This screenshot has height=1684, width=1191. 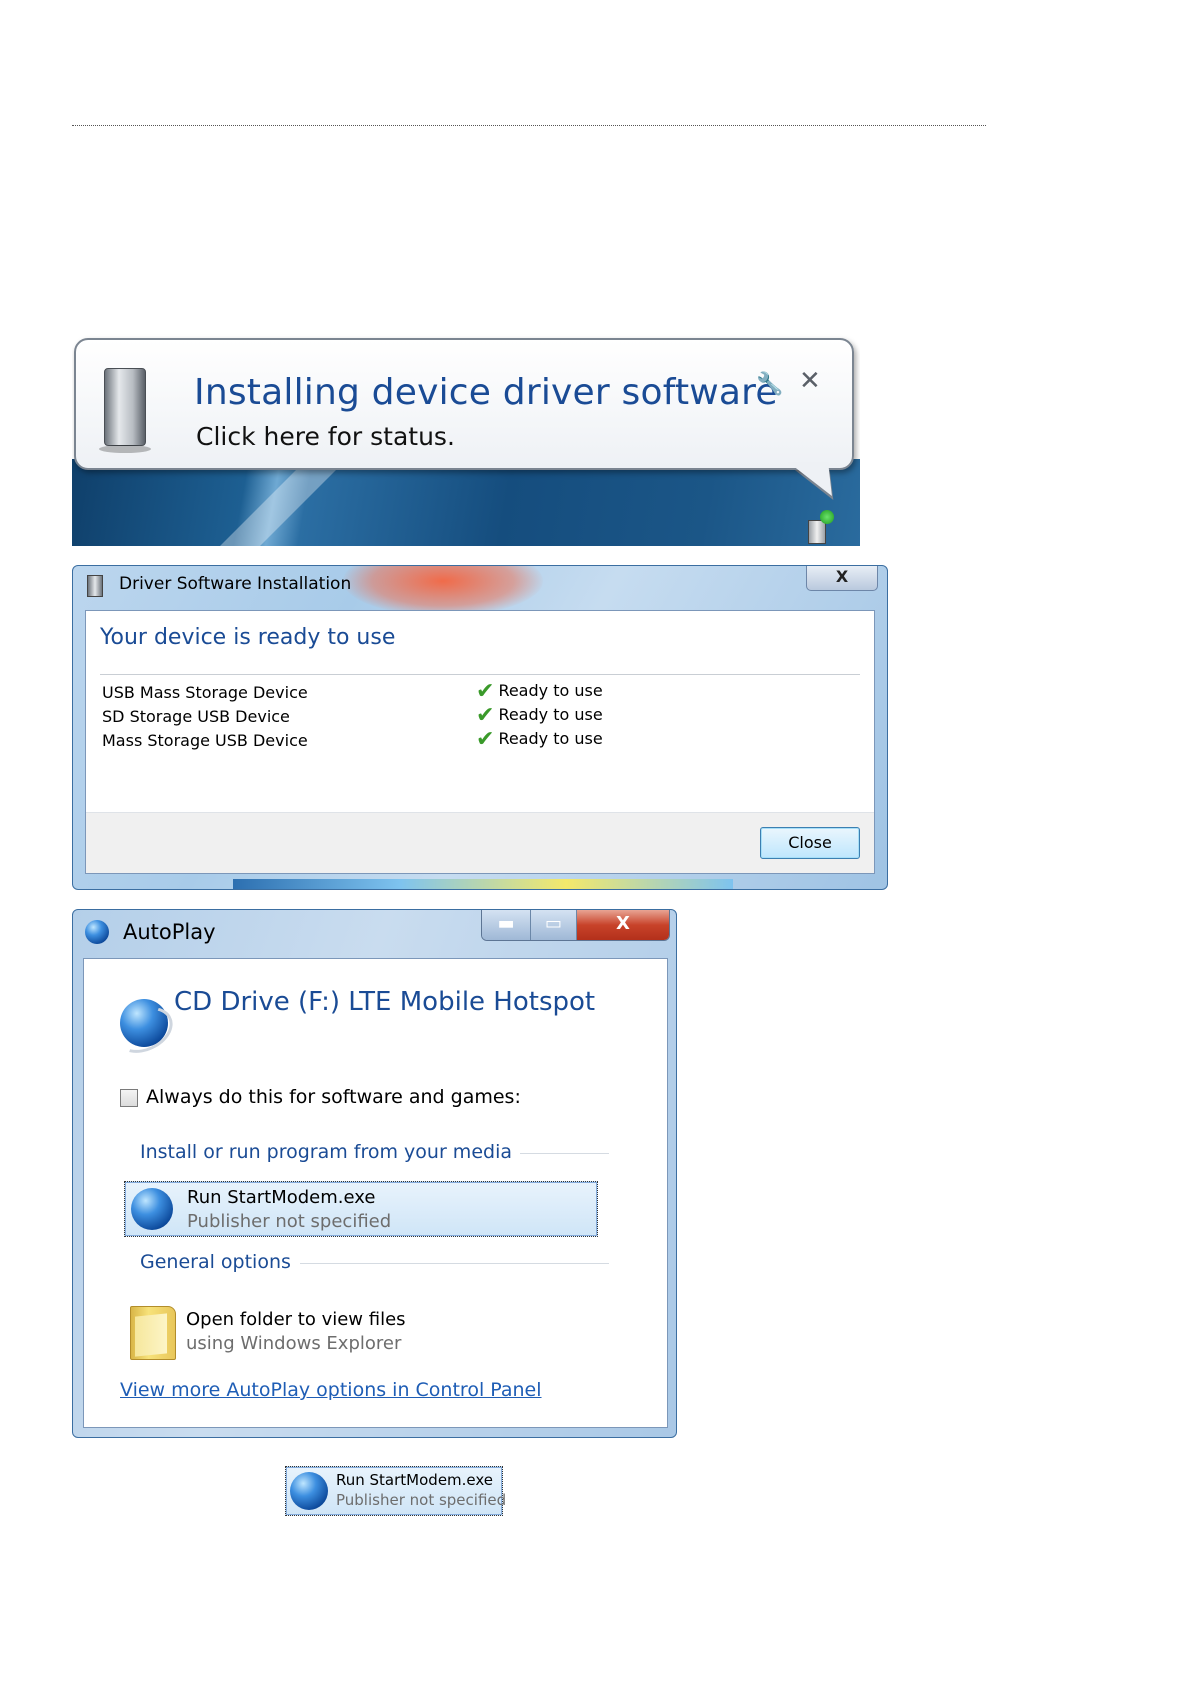 I want to click on group-label-install: Install or run program from your media, so click(x=330, y=1152).